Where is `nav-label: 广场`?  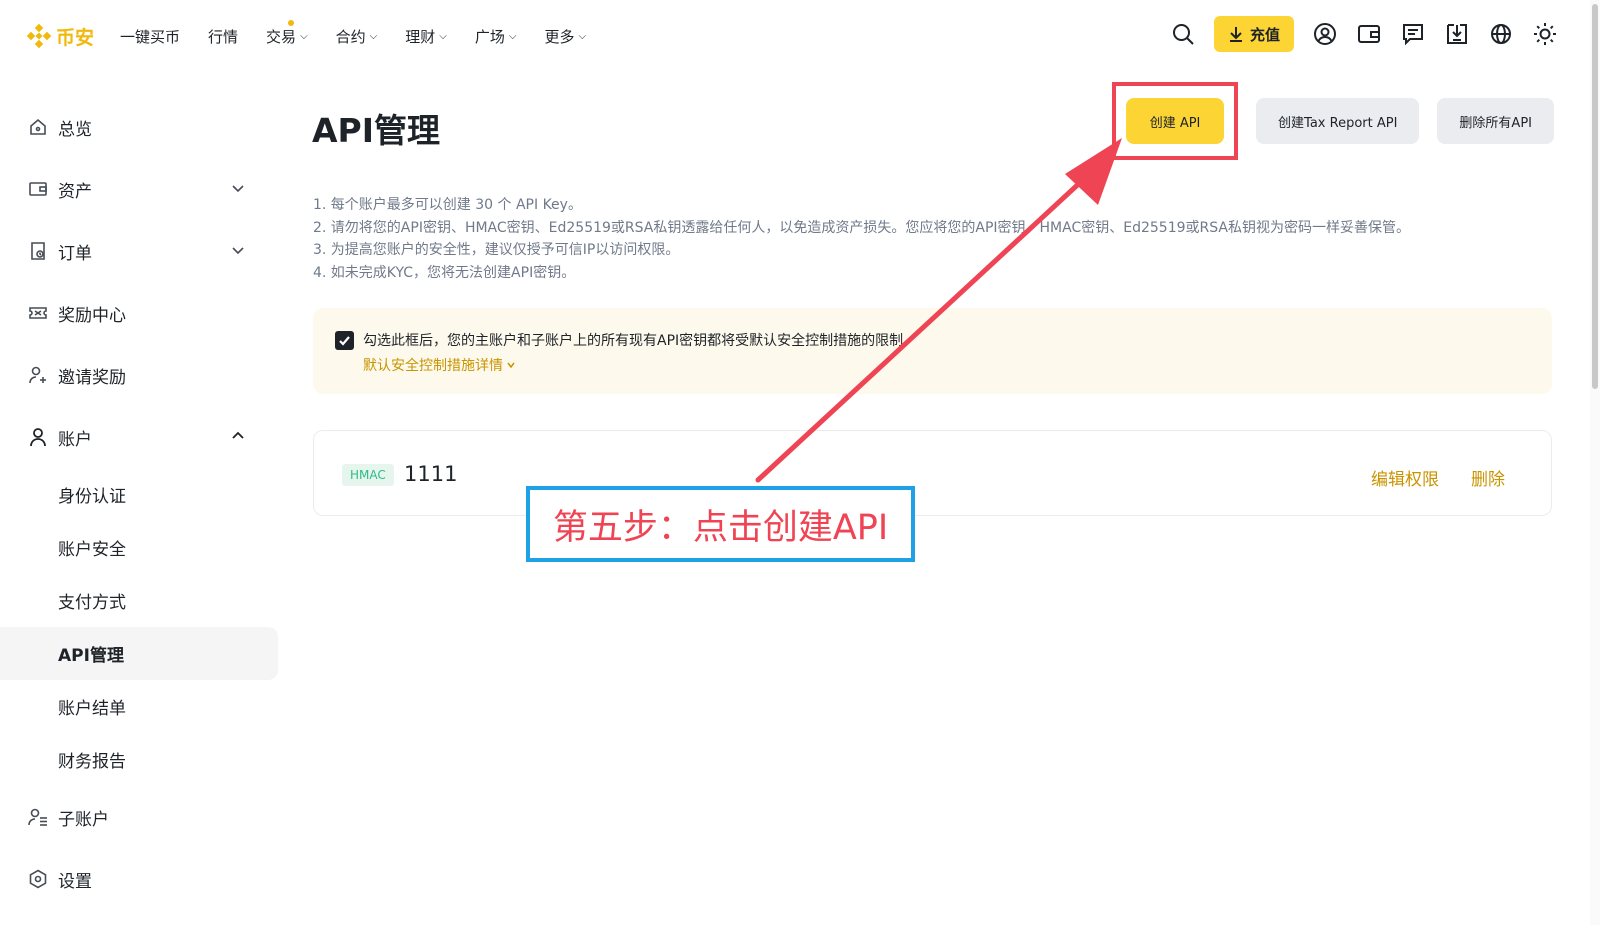 nav-label: 广场 is located at coordinates (489, 36).